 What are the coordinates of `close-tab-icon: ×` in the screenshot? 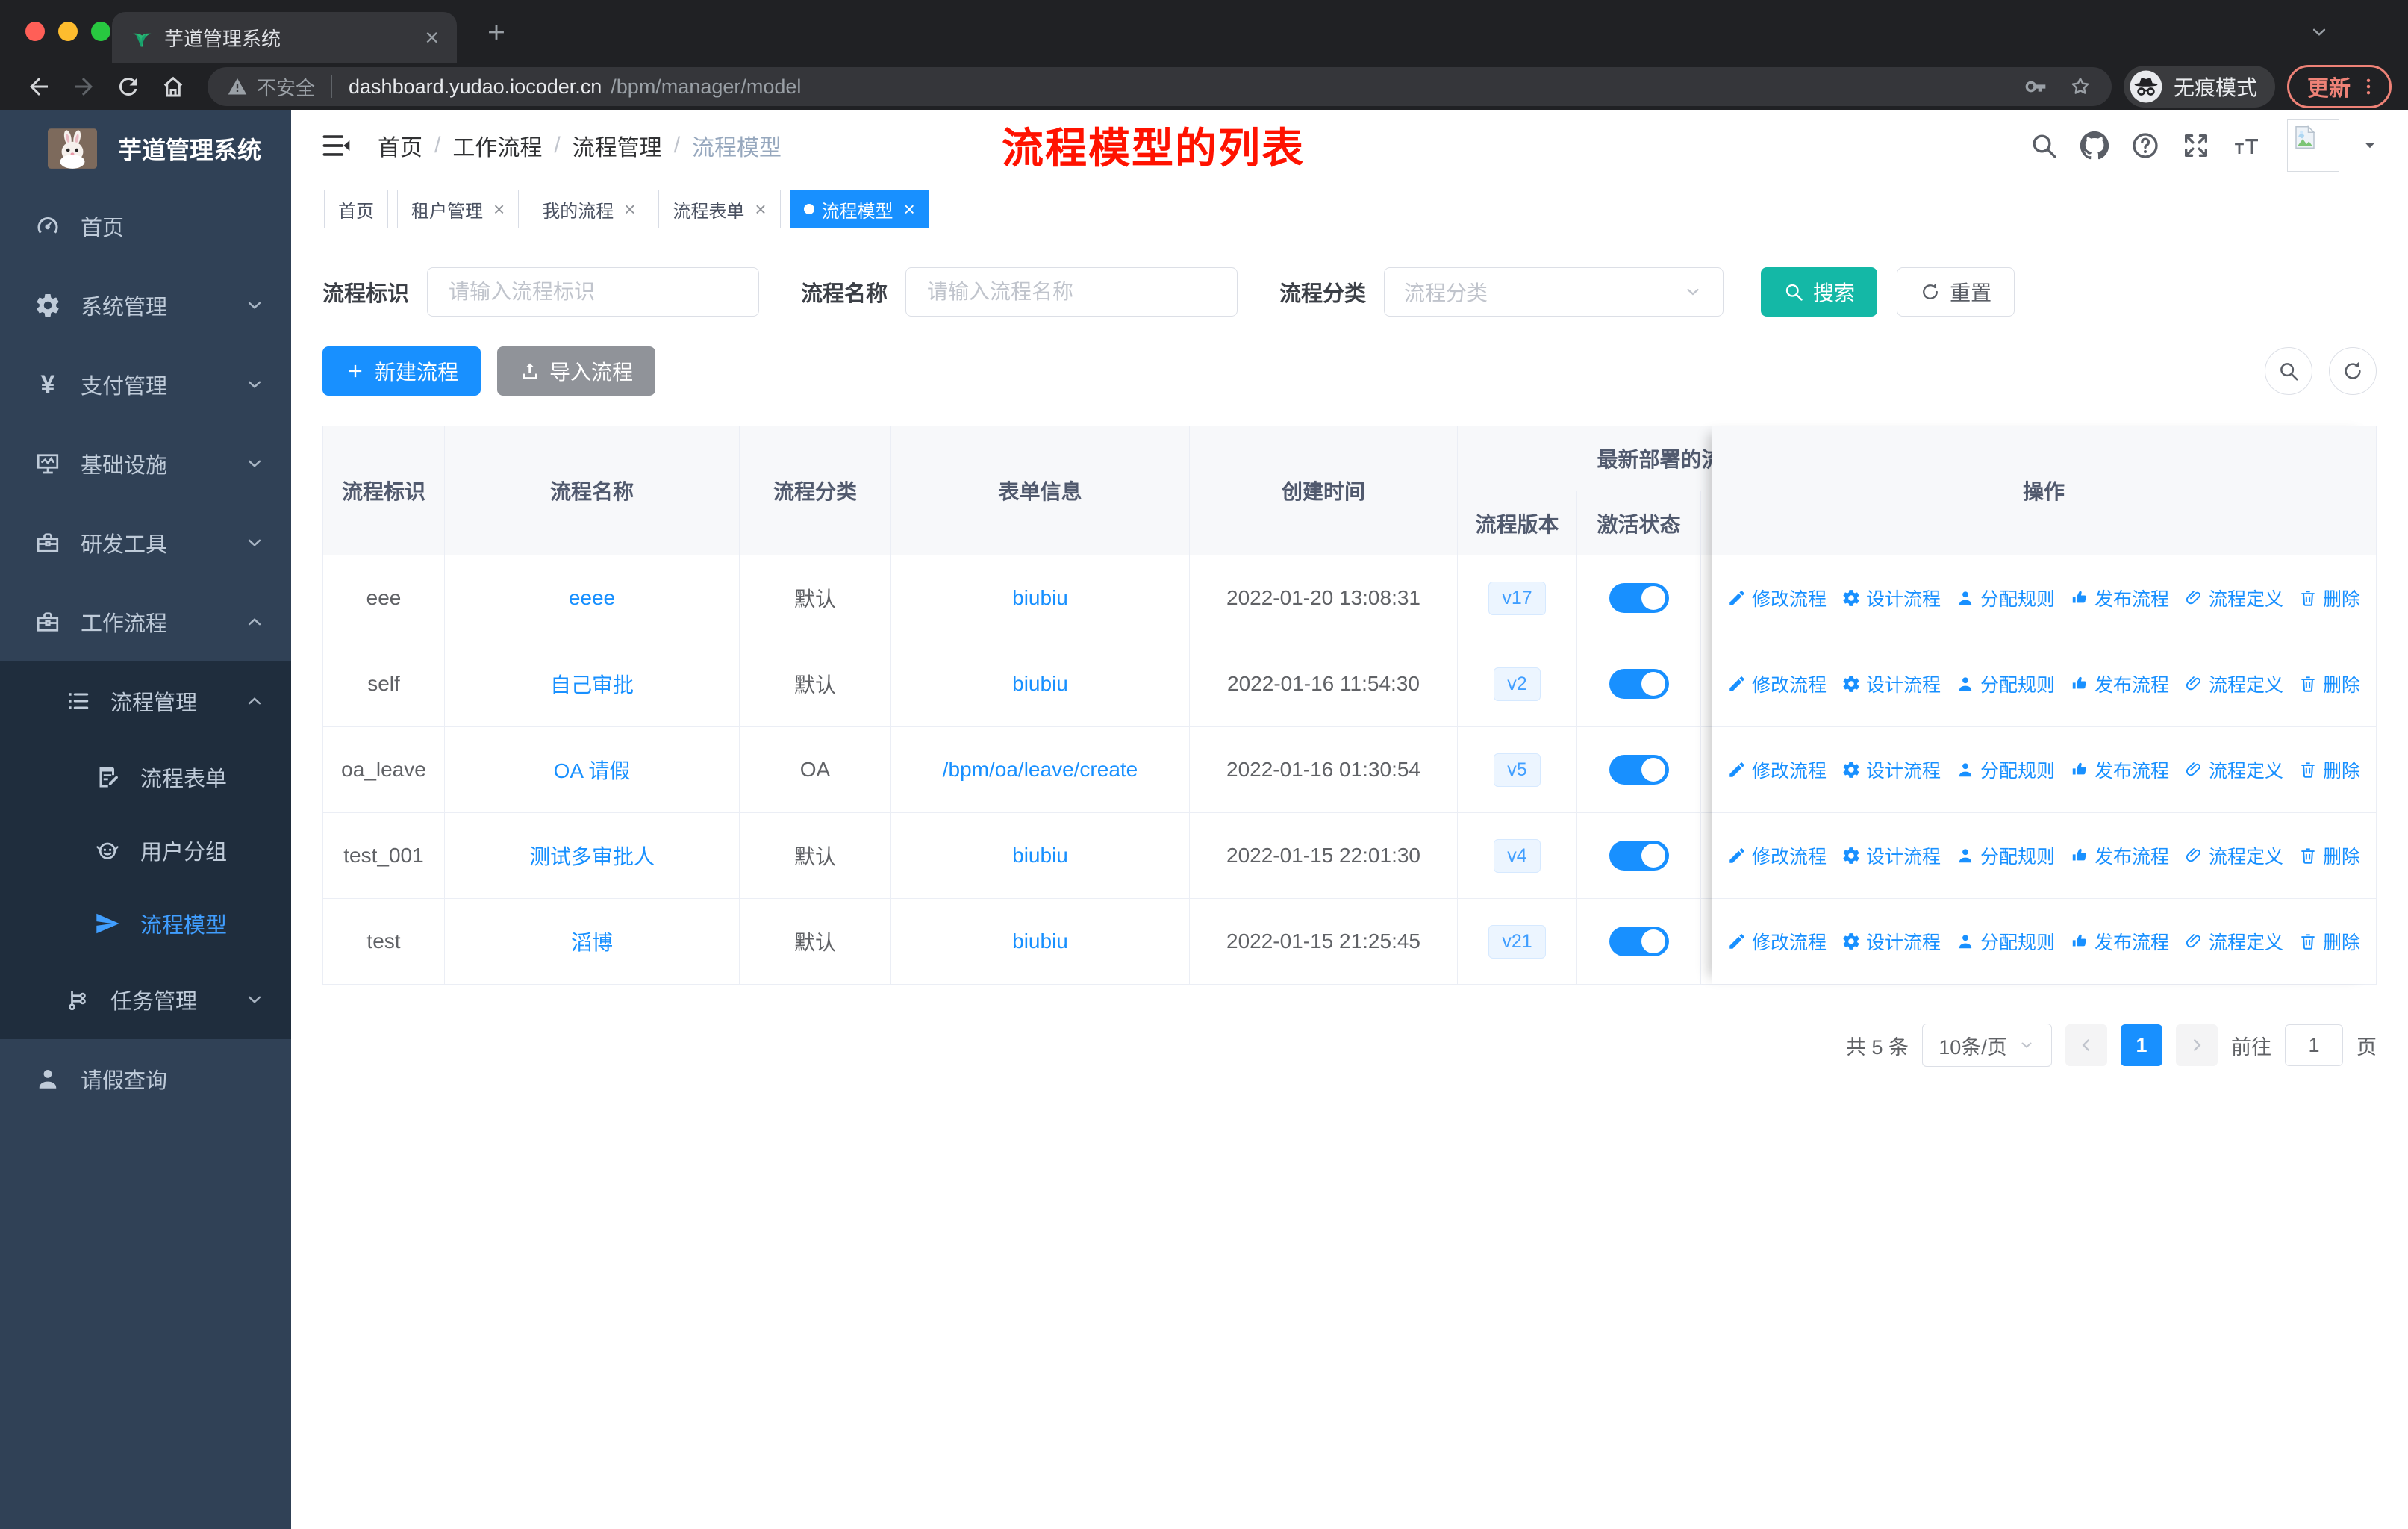 It's located at (432, 38).